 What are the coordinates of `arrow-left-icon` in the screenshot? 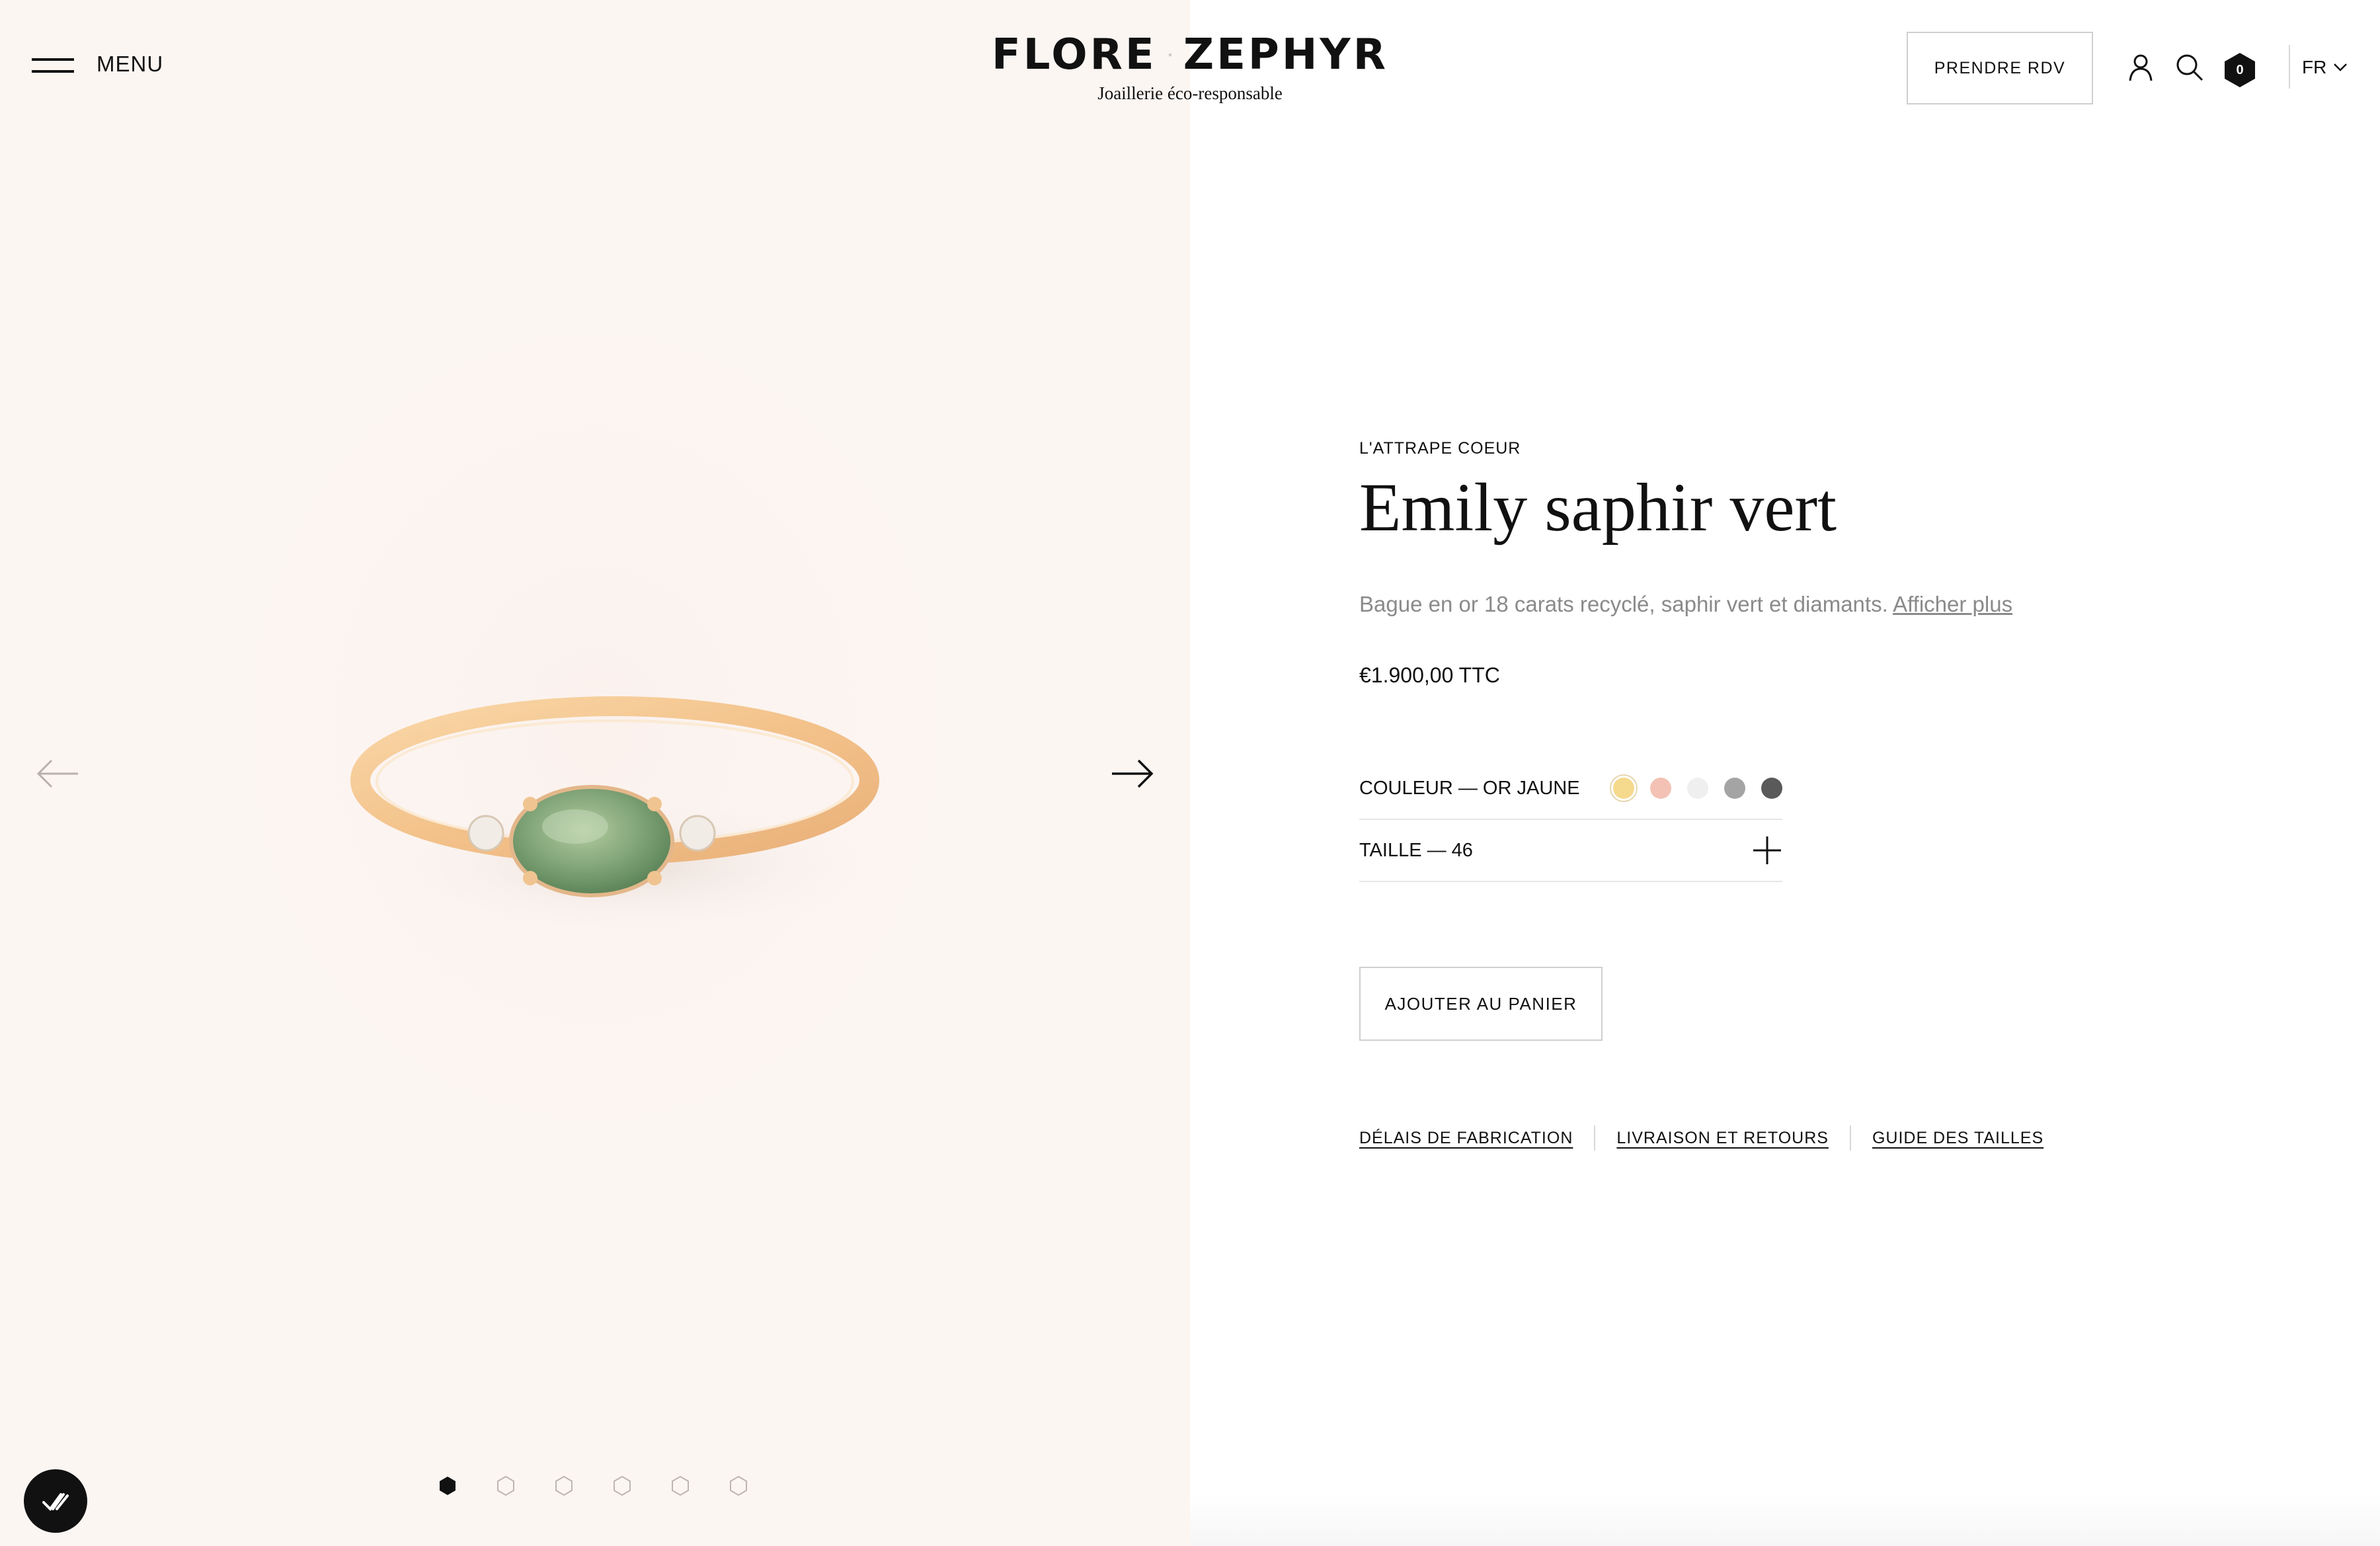 It's located at (57, 773).